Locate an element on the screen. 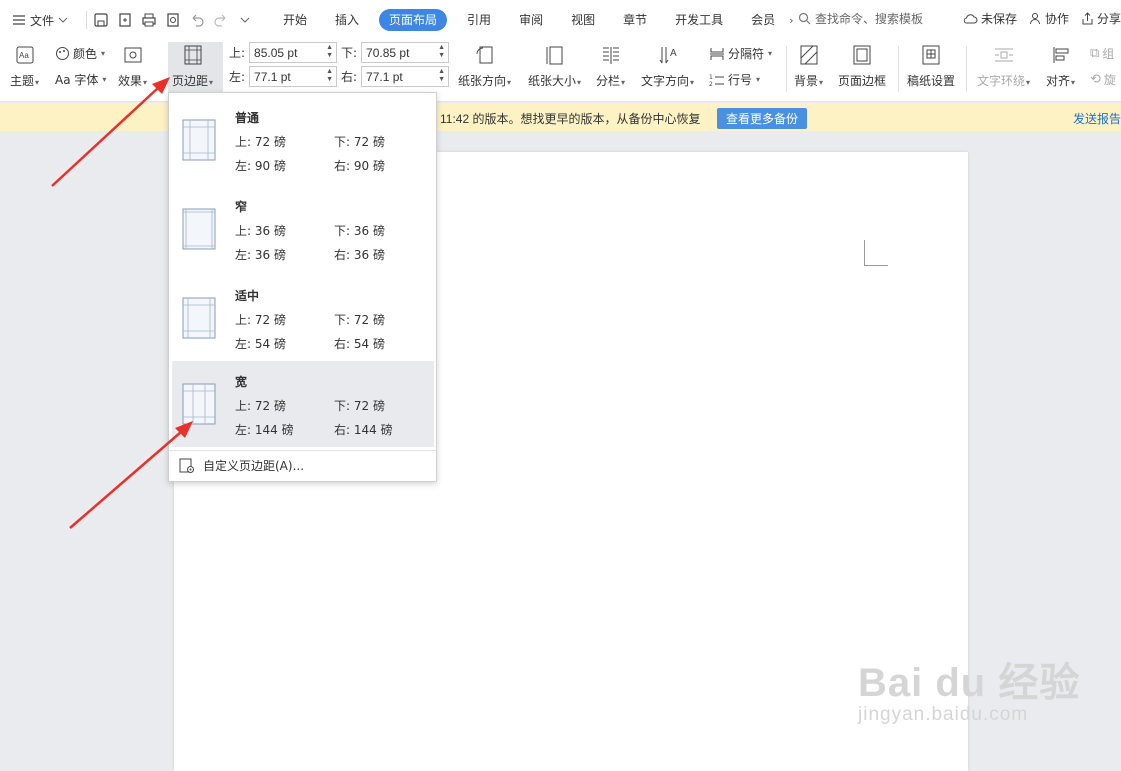 The height and width of the screenshot is (771, 1121). watermark-logo-text: Bai du 经验 is located at coordinates (969, 683).